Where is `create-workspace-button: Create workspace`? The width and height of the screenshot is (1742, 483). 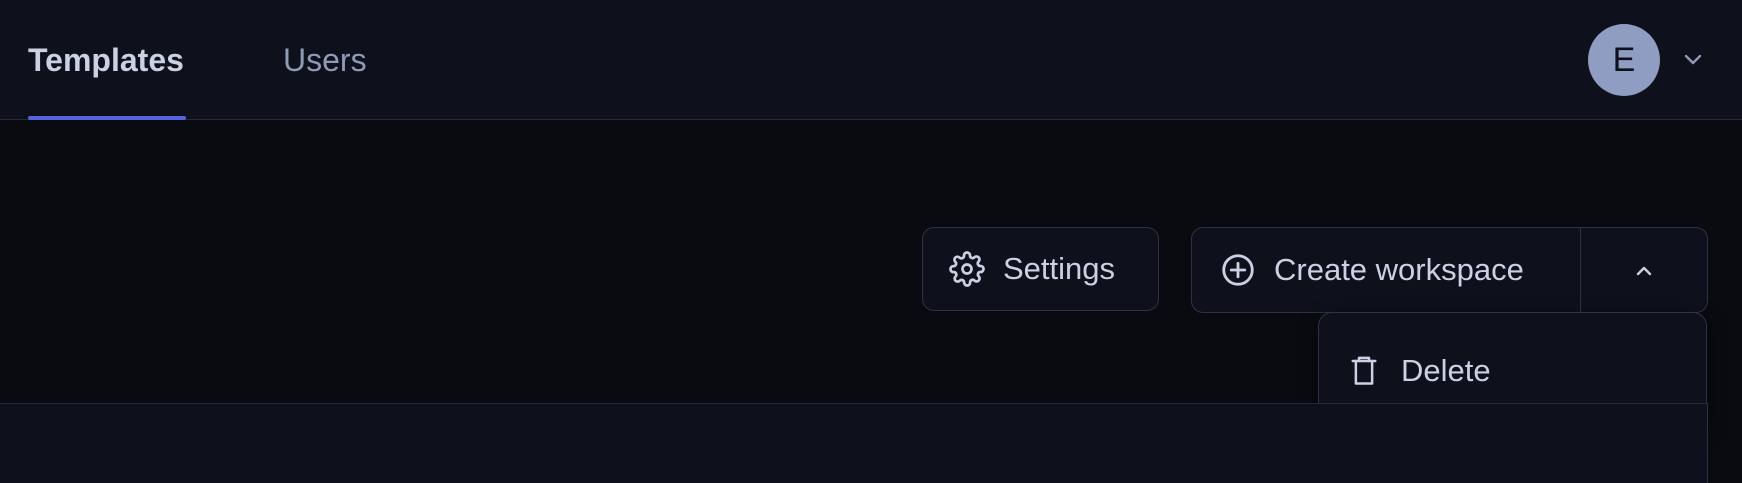 create-workspace-button: Create workspace is located at coordinates (1386, 270).